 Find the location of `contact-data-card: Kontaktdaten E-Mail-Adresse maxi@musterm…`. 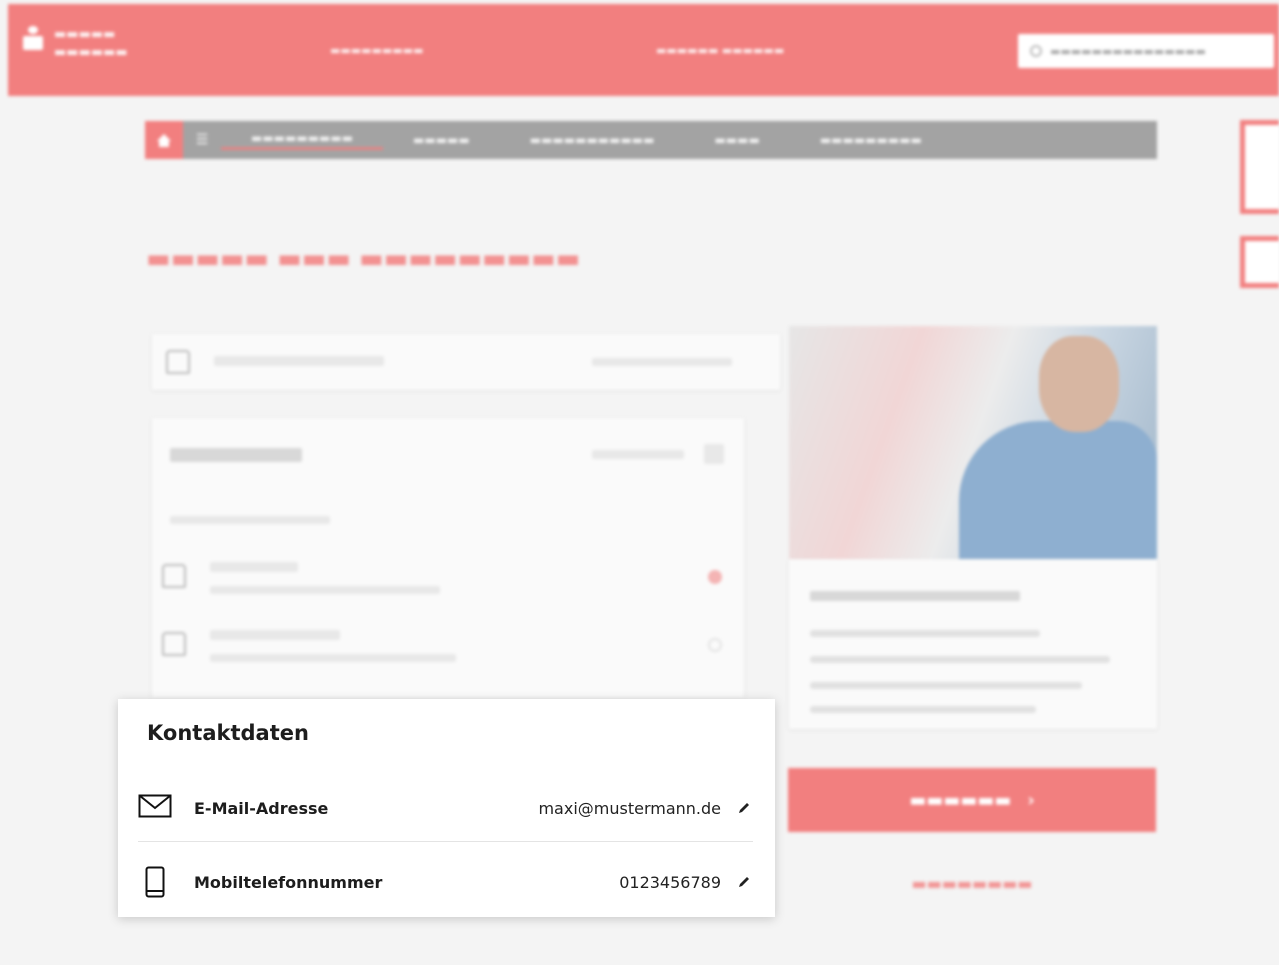

contact-data-card: Kontaktdaten E-Mail-Adresse maxi@musterm… is located at coordinates (446, 808).